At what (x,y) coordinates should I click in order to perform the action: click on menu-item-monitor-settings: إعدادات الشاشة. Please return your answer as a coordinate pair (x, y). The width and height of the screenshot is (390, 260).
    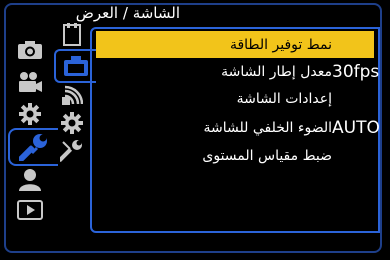
    Looking at the image, I should click on (235, 98).